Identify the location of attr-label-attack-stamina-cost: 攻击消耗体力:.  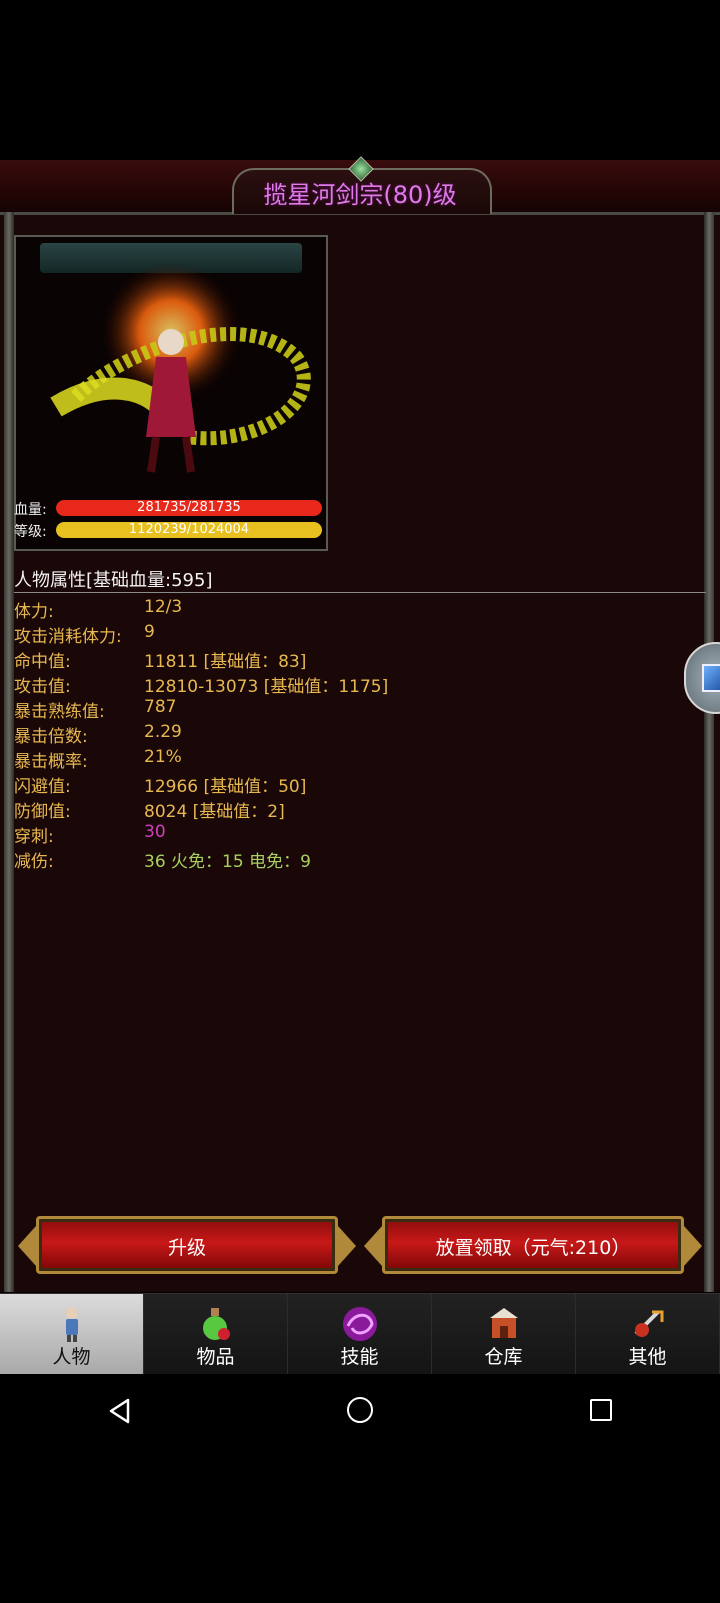
(68, 637).